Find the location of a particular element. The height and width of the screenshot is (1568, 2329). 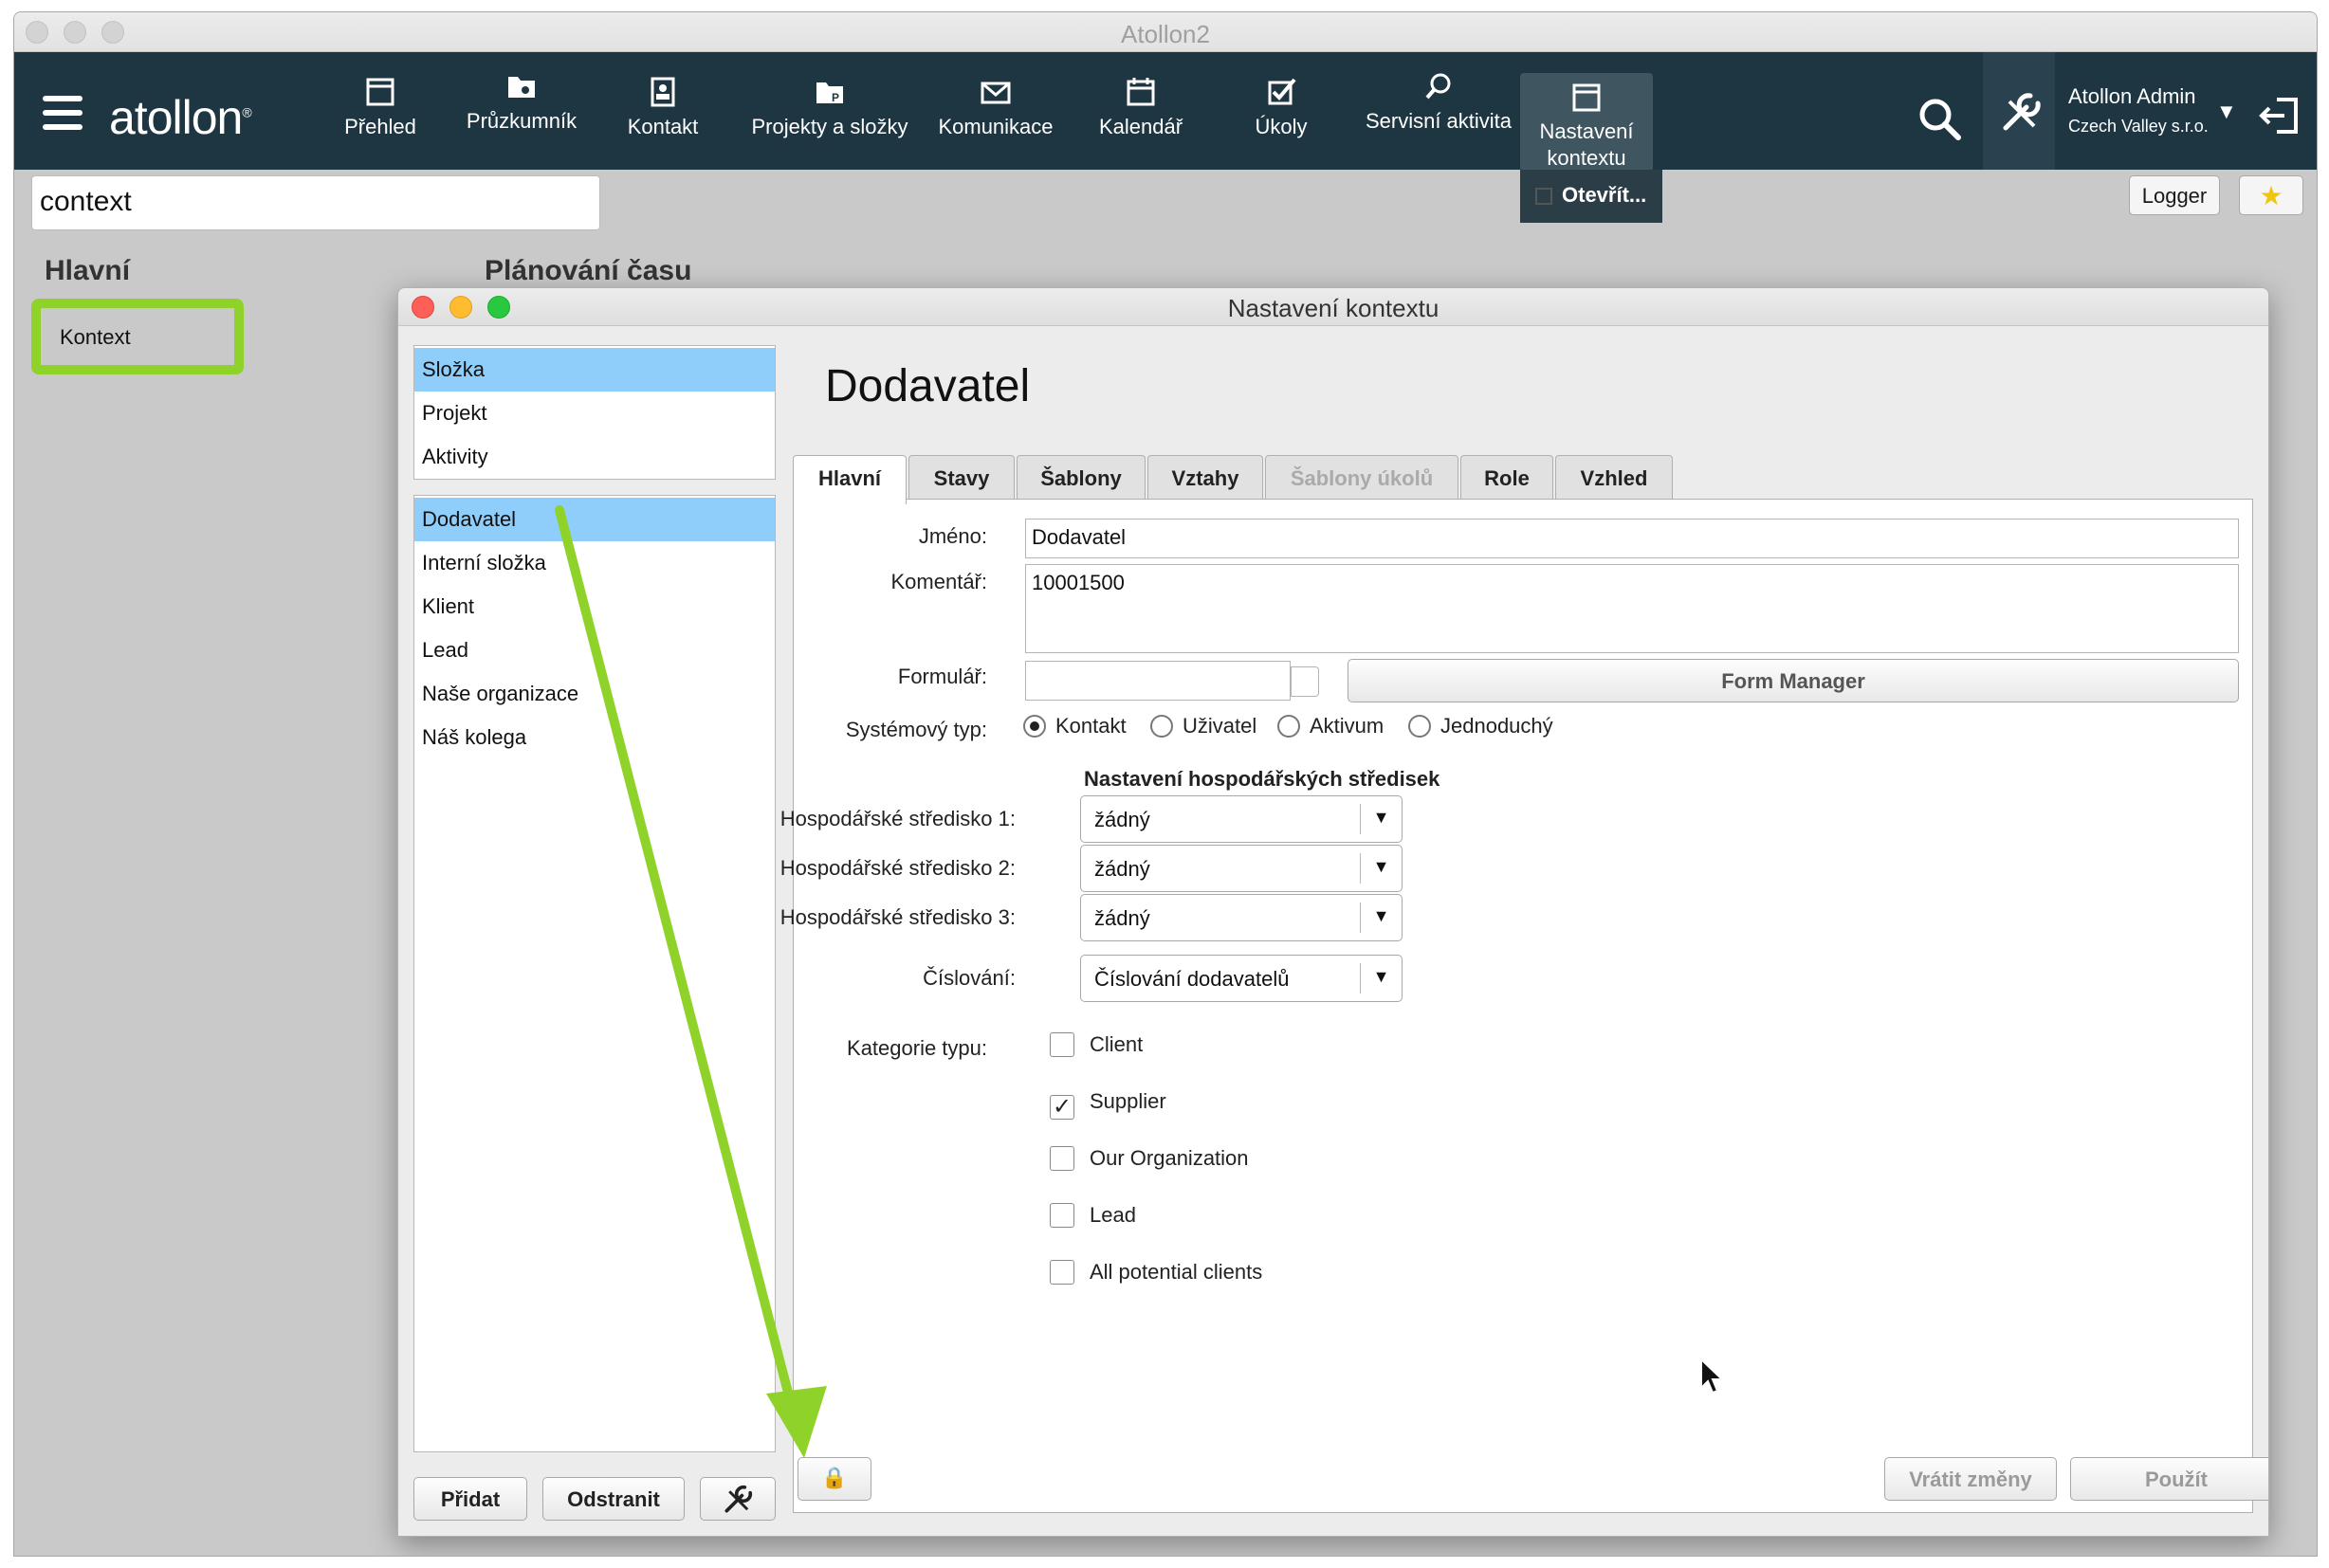

category-label: Kategorie typu: is located at coordinates (917, 1048).